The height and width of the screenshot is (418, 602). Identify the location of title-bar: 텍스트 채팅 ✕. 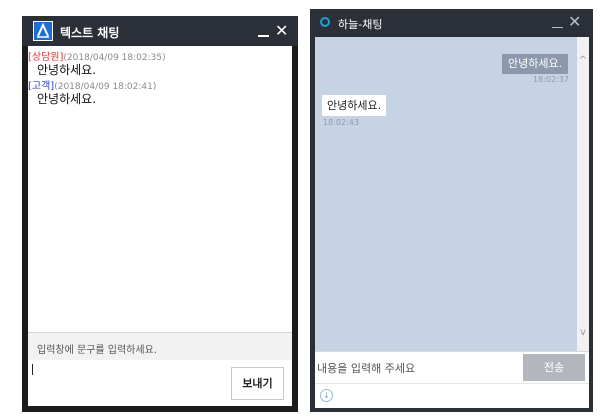
(160, 31).